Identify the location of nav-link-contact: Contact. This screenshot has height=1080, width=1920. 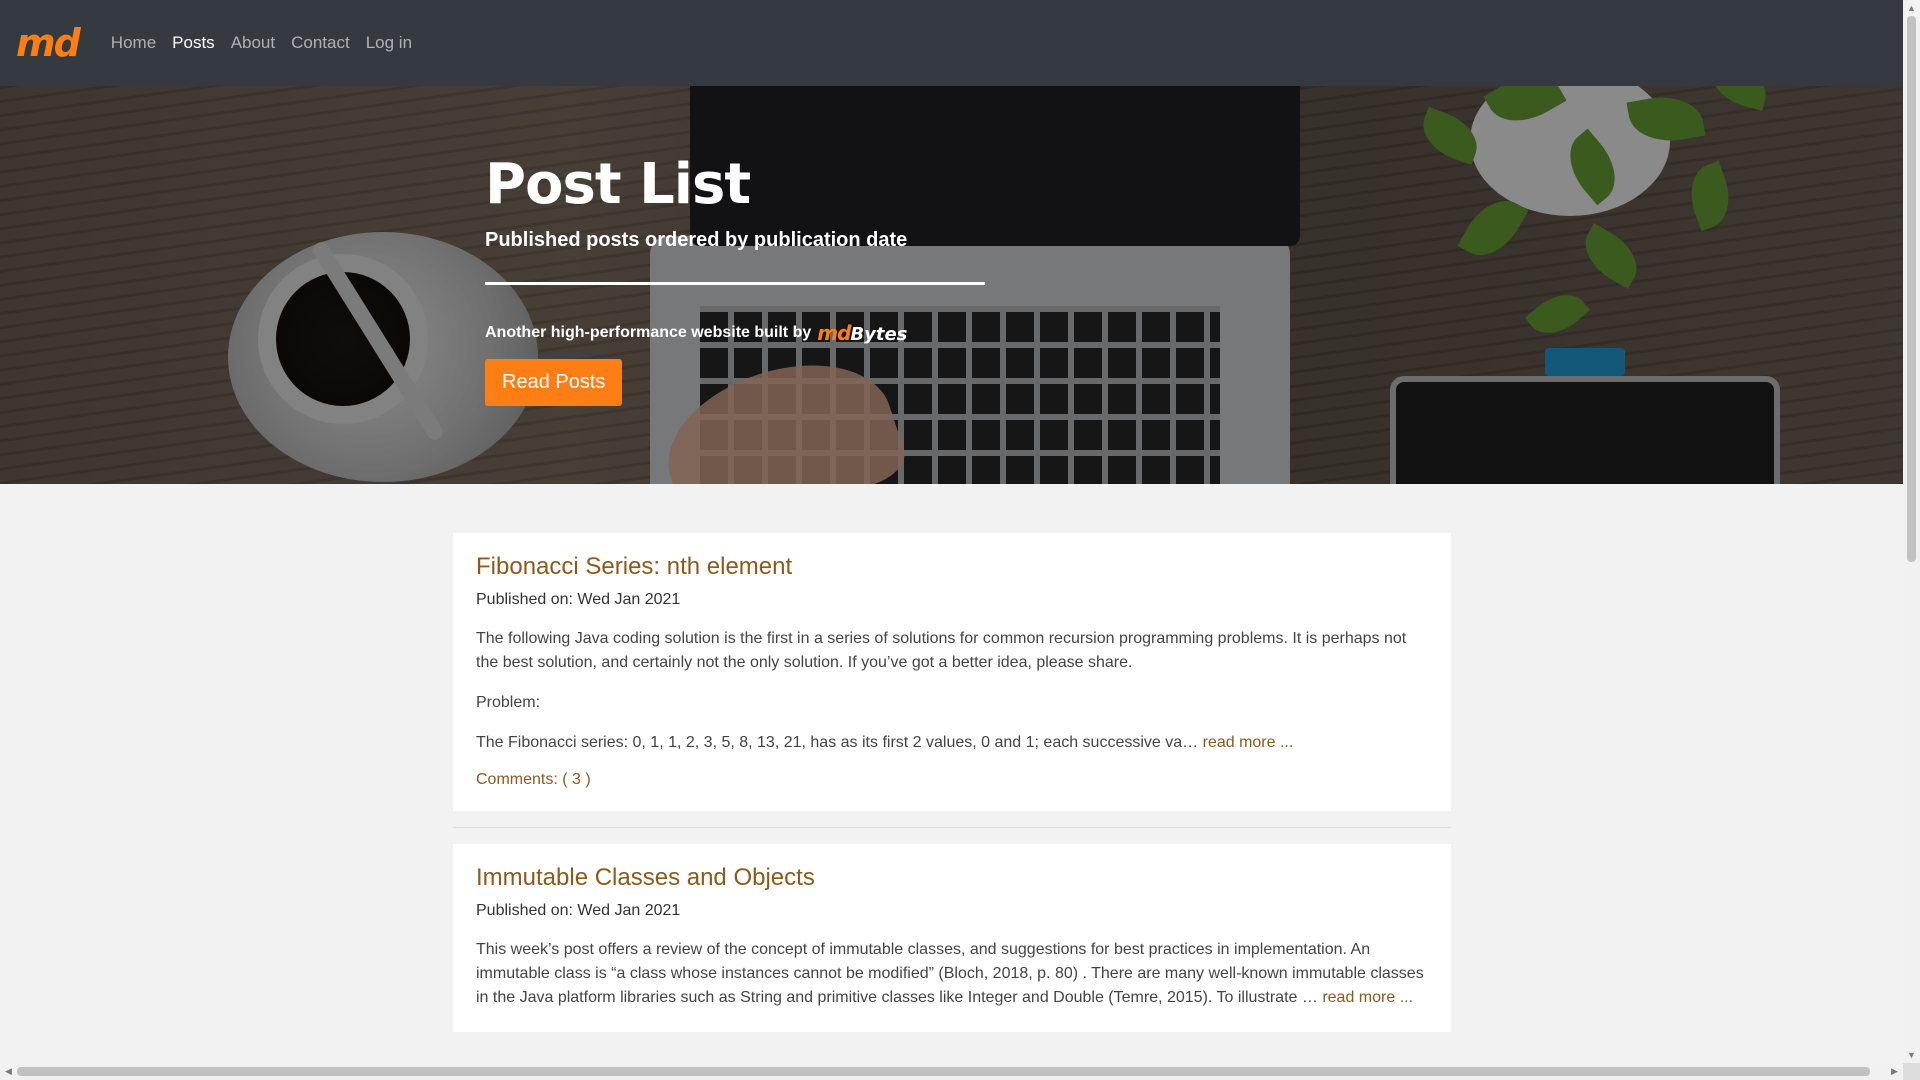
(320, 43).